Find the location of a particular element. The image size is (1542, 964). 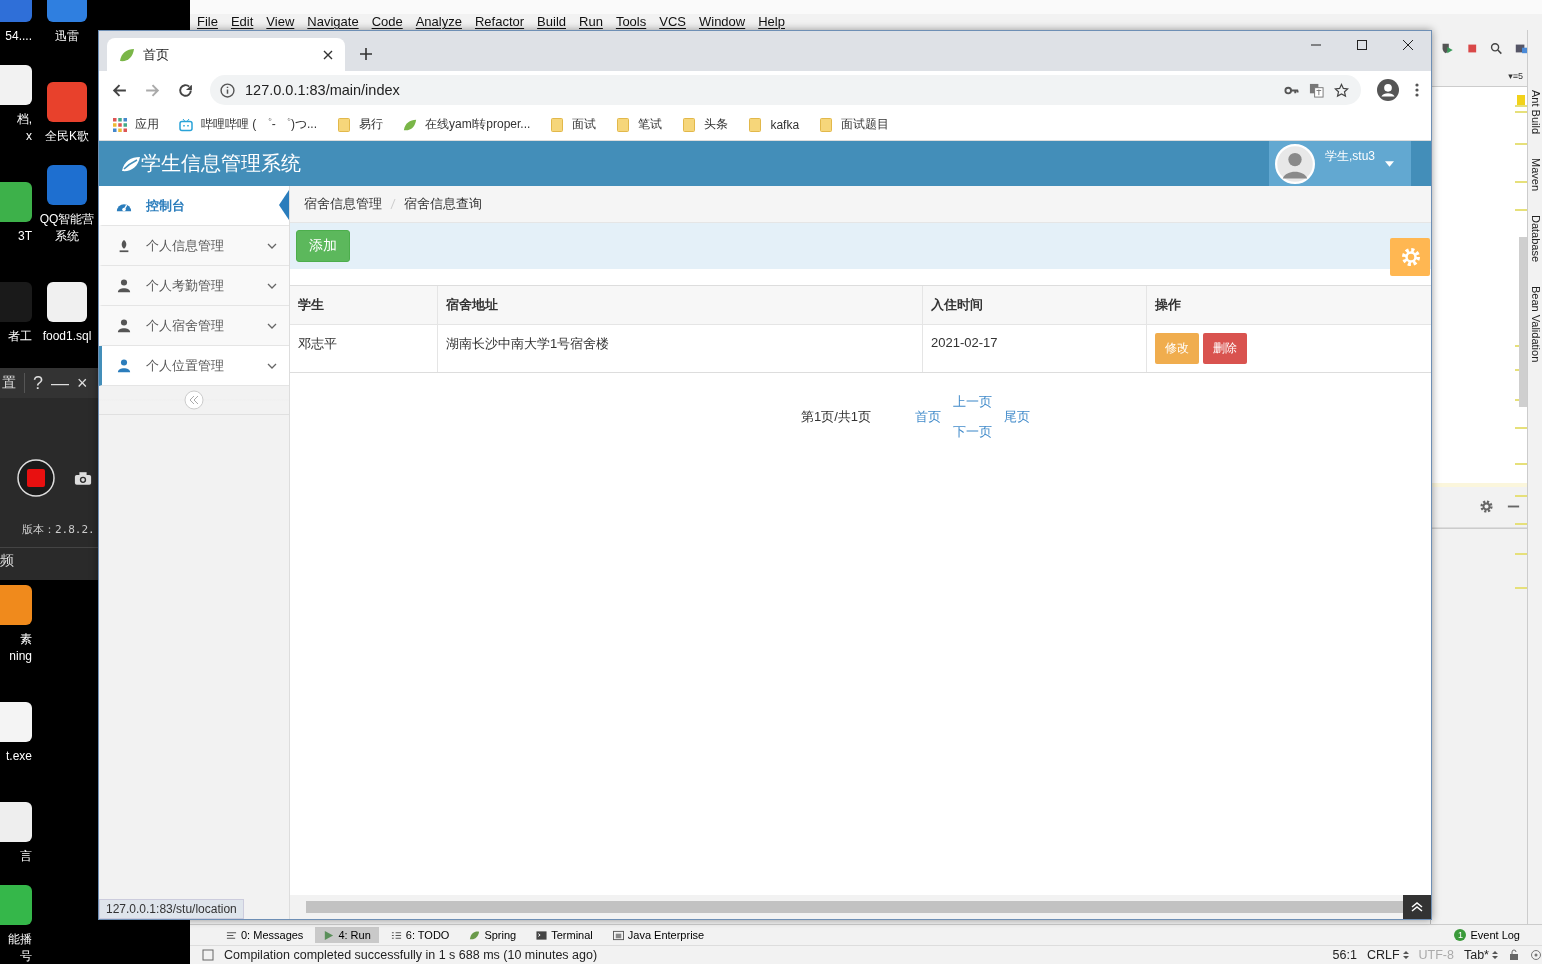

next-page-link: 下一页 is located at coordinates (973, 432).